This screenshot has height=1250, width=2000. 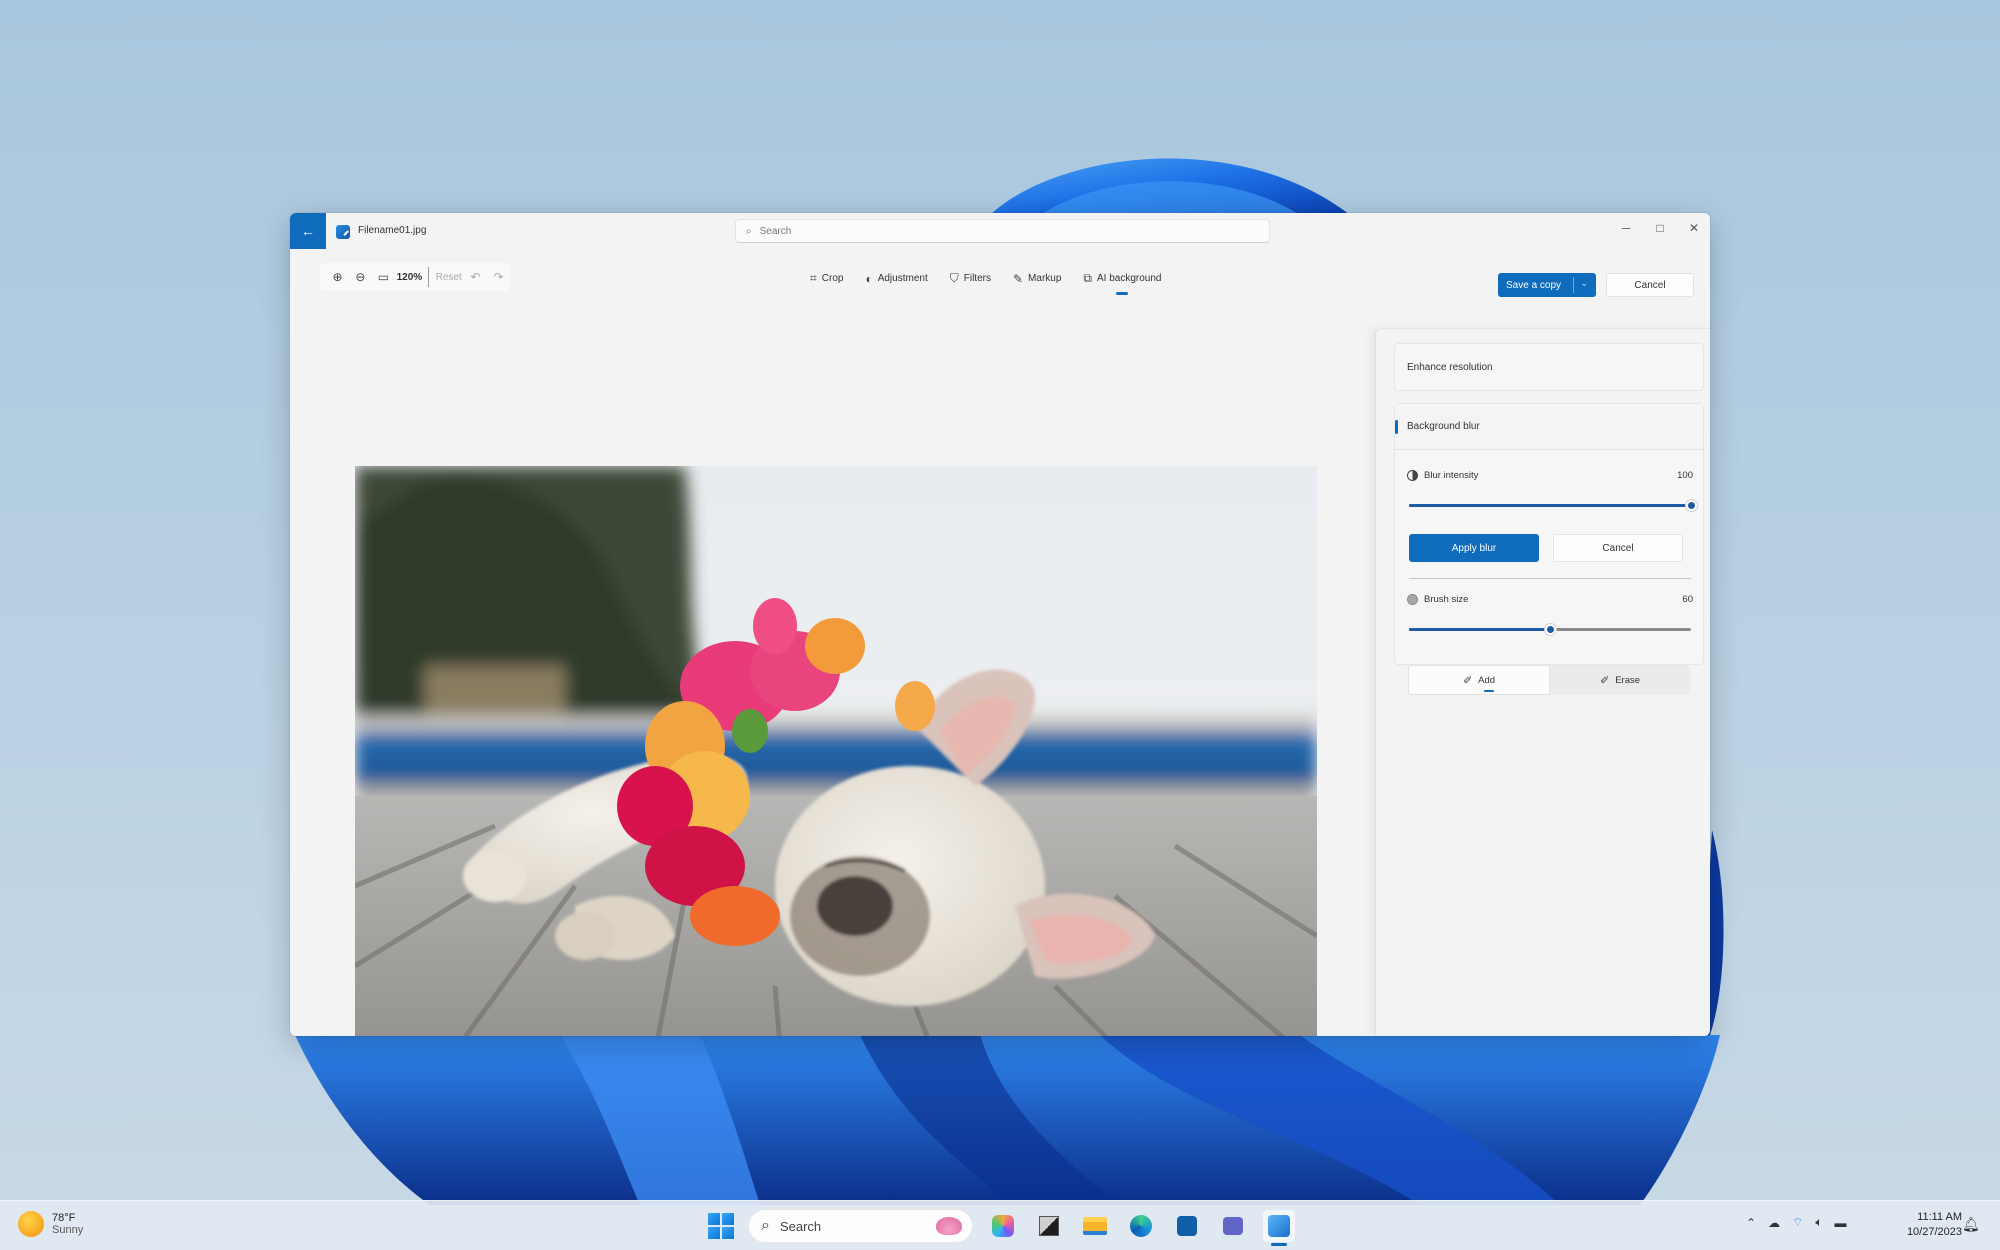 What do you see at coordinates (1396, 427) in the screenshot?
I see `selected-indicator` at bounding box center [1396, 427].